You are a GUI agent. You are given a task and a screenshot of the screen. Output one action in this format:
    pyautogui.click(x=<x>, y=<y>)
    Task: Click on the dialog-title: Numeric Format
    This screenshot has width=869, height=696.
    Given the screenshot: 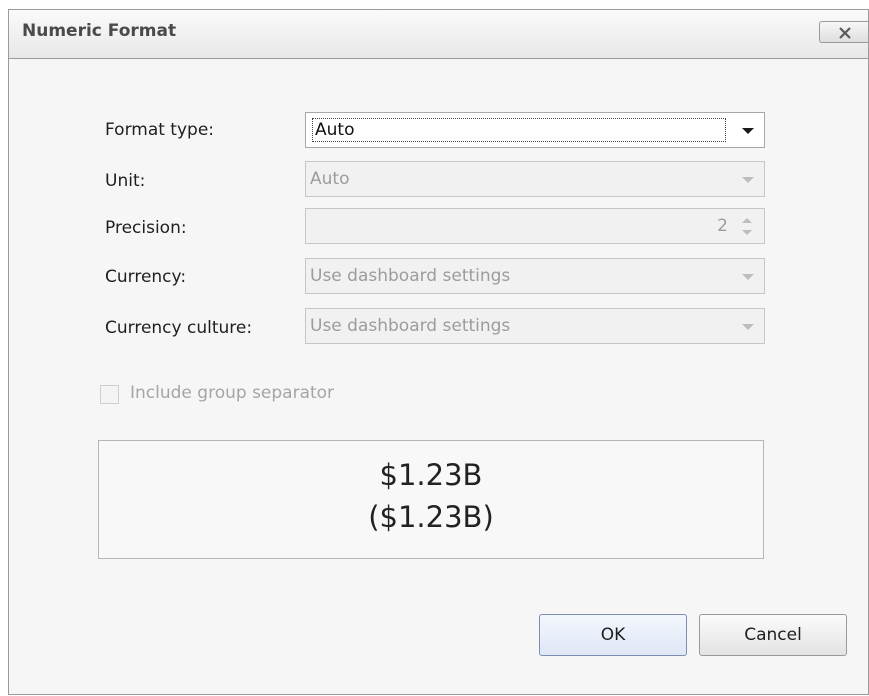 What is the action you would take?
    pyautogui.click(x=99, y=31)
    